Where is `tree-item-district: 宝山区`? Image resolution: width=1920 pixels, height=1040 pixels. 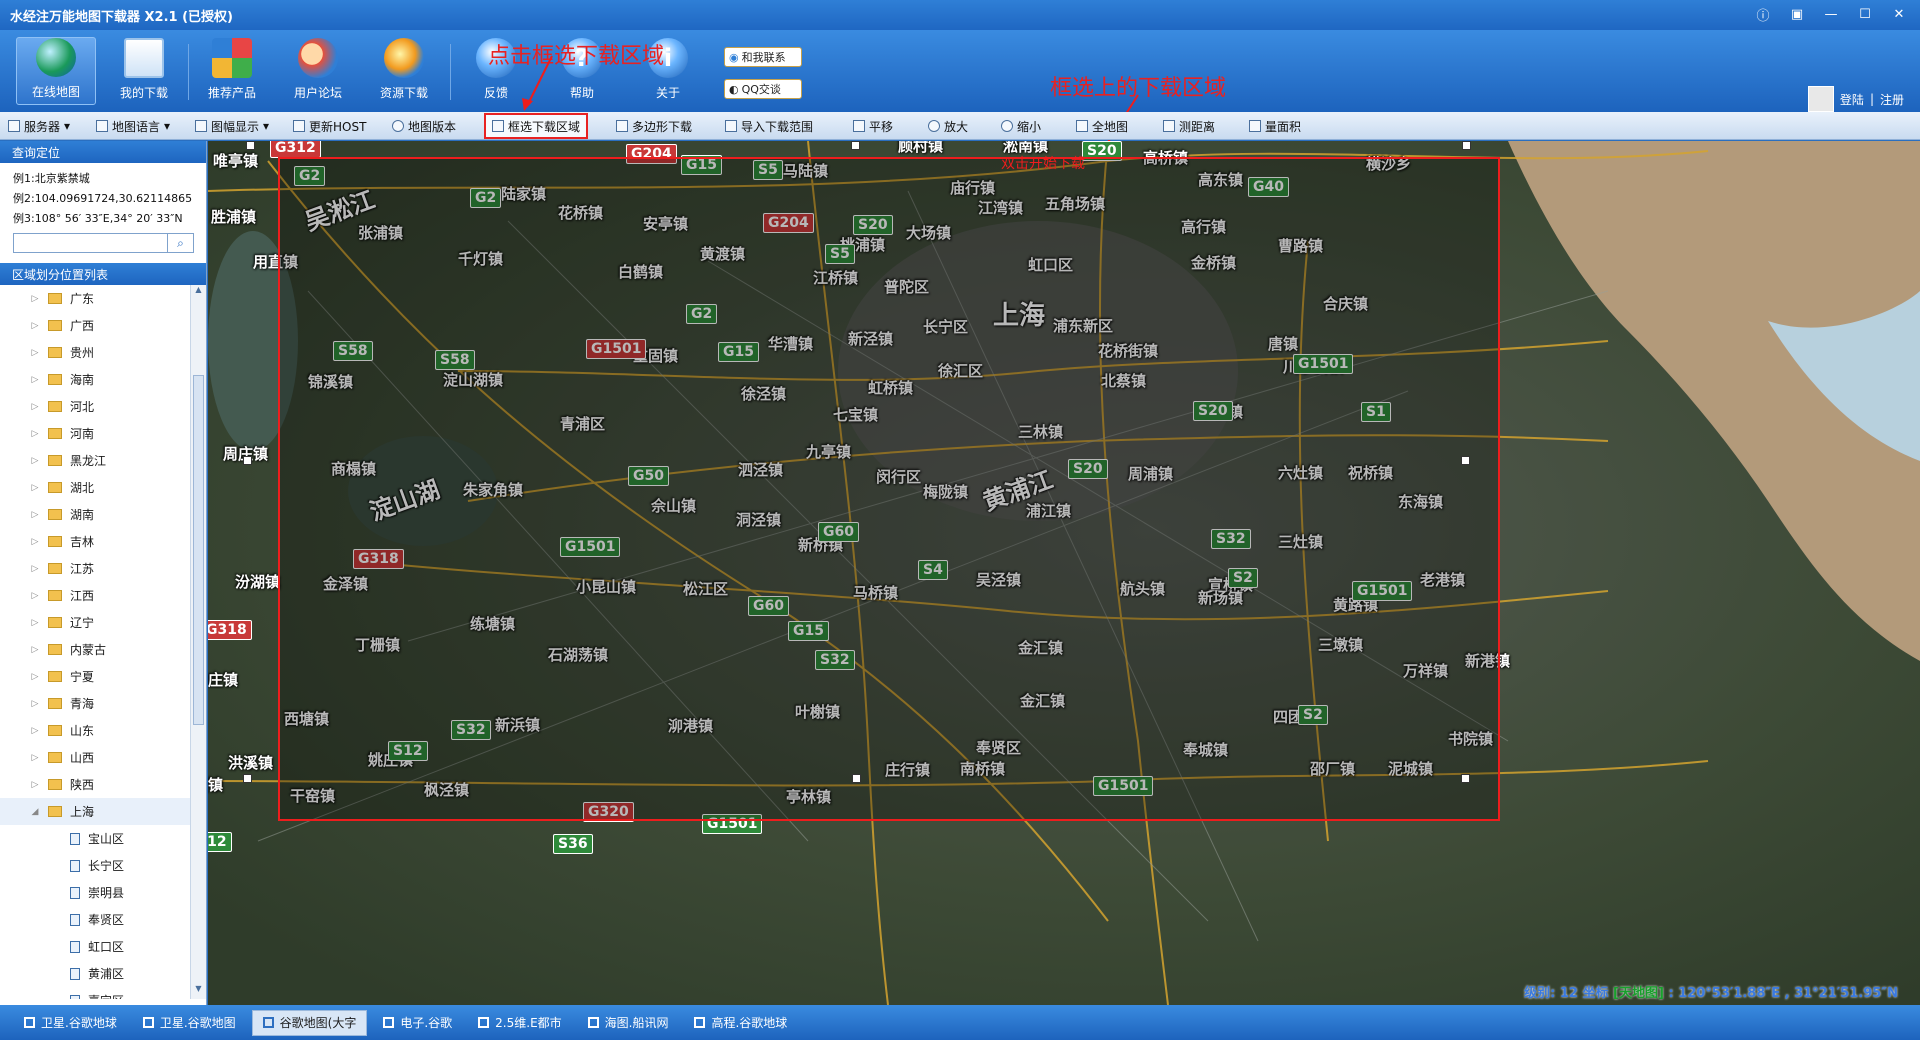 tree-item-district: 宝山区 is located at coordinates (95, 838).